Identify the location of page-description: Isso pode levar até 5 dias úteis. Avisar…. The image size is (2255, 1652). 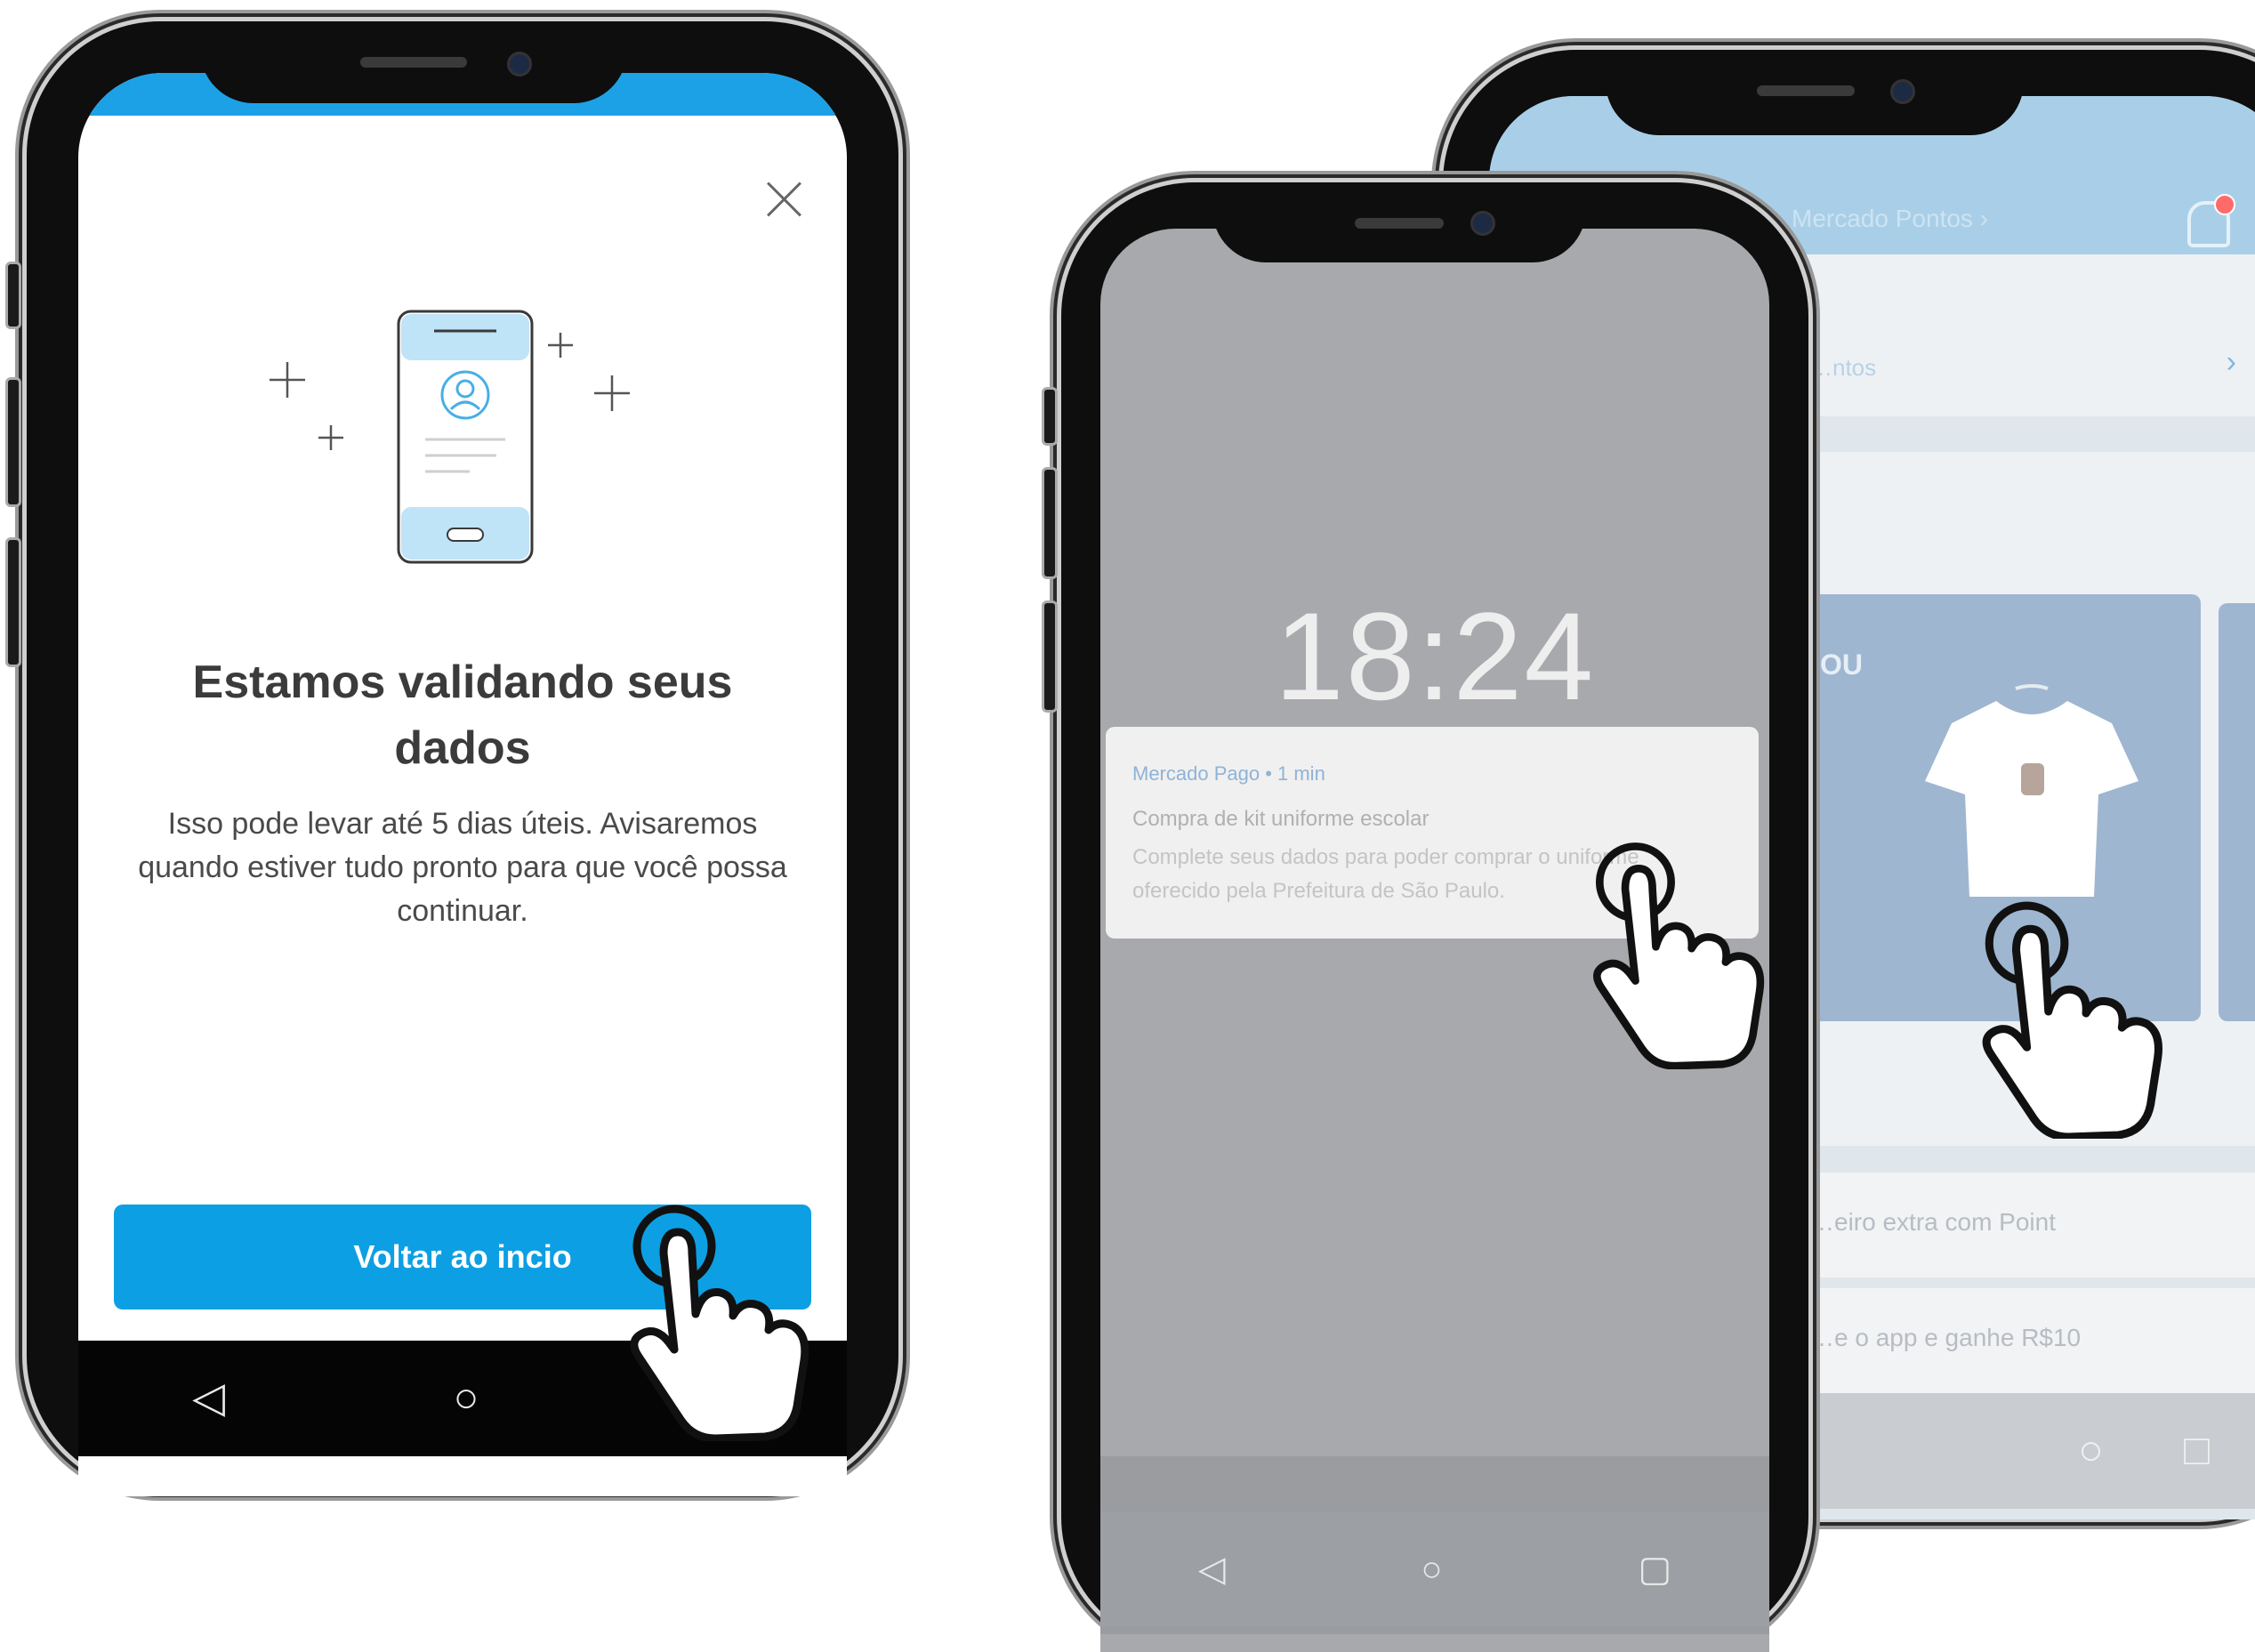
(463, 867).